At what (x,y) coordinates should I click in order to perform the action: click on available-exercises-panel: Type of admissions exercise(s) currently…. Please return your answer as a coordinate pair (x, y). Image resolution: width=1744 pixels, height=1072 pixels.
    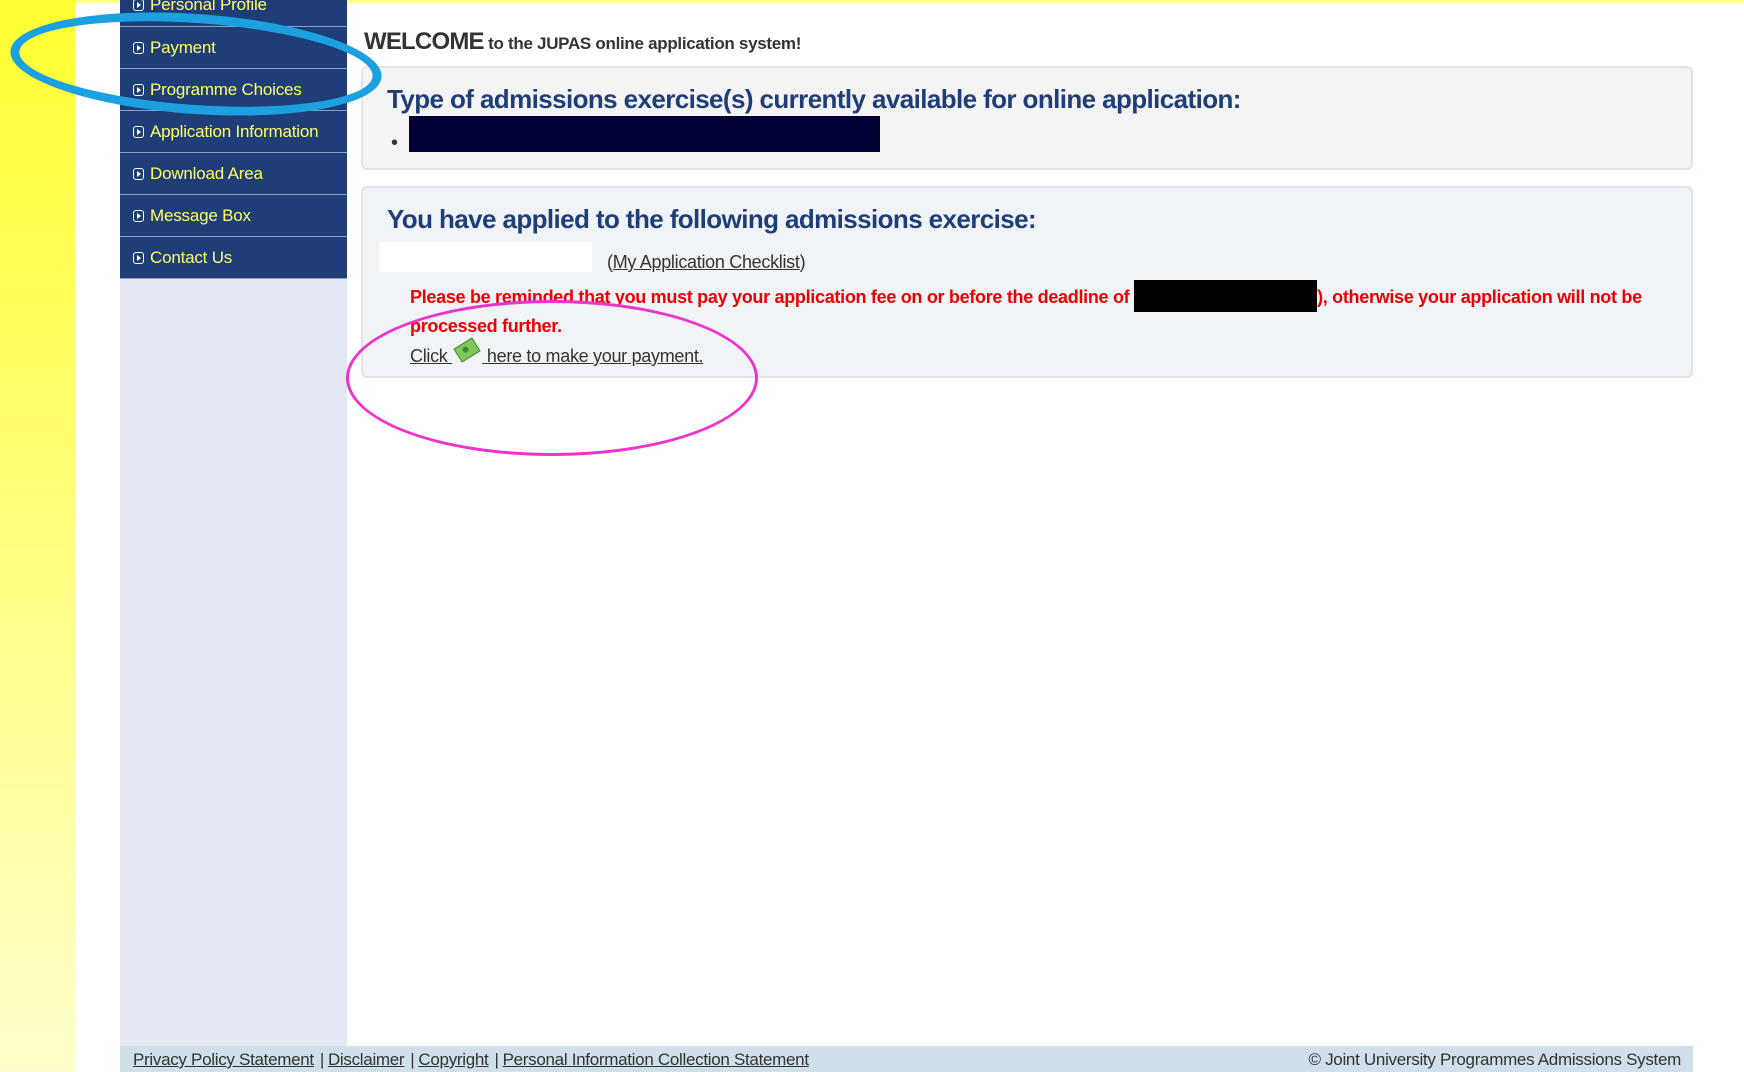
    Looking at the image, I should click on (1027, 118).